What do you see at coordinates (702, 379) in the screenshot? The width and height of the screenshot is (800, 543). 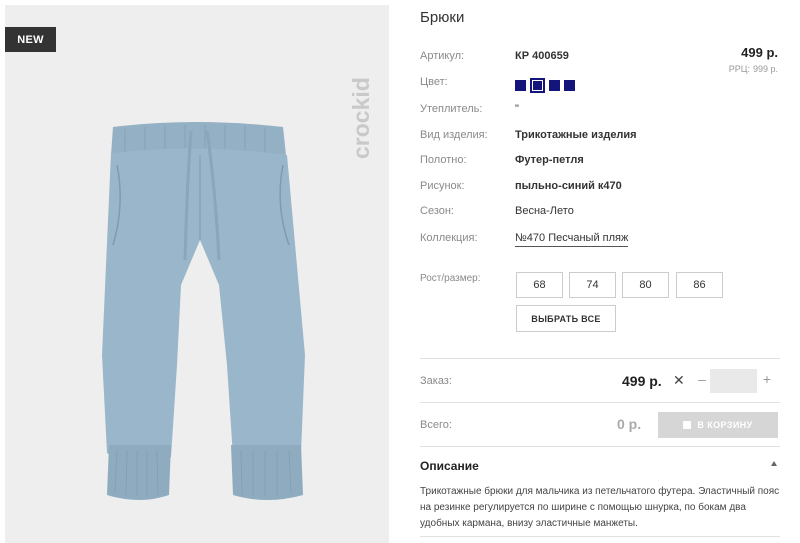 I see `decrease-button: –` at bounding box center [702, 379].